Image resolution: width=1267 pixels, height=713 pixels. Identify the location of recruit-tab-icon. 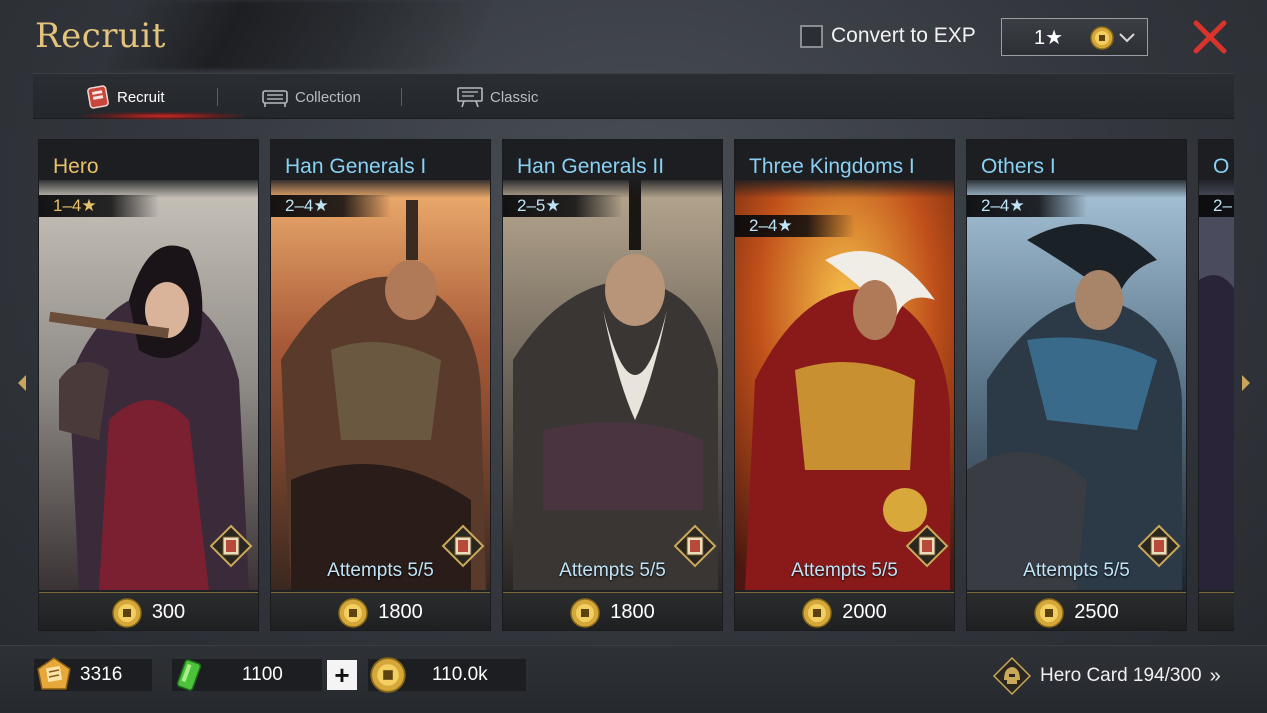
(98, 97).